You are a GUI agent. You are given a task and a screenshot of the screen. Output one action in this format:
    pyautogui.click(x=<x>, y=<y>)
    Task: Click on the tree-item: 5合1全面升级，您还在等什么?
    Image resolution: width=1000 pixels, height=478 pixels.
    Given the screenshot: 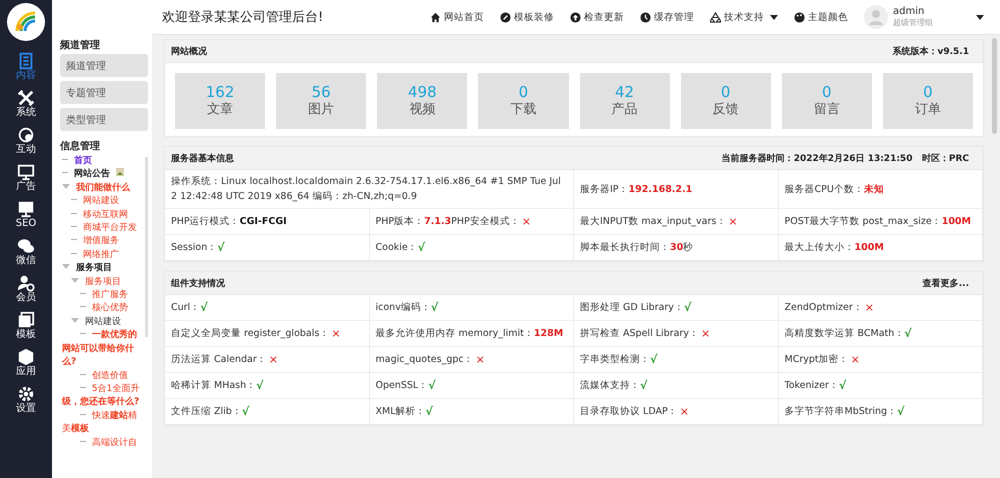 What is the action you would take?
    pyautogui.click(x=102, y=396)
    